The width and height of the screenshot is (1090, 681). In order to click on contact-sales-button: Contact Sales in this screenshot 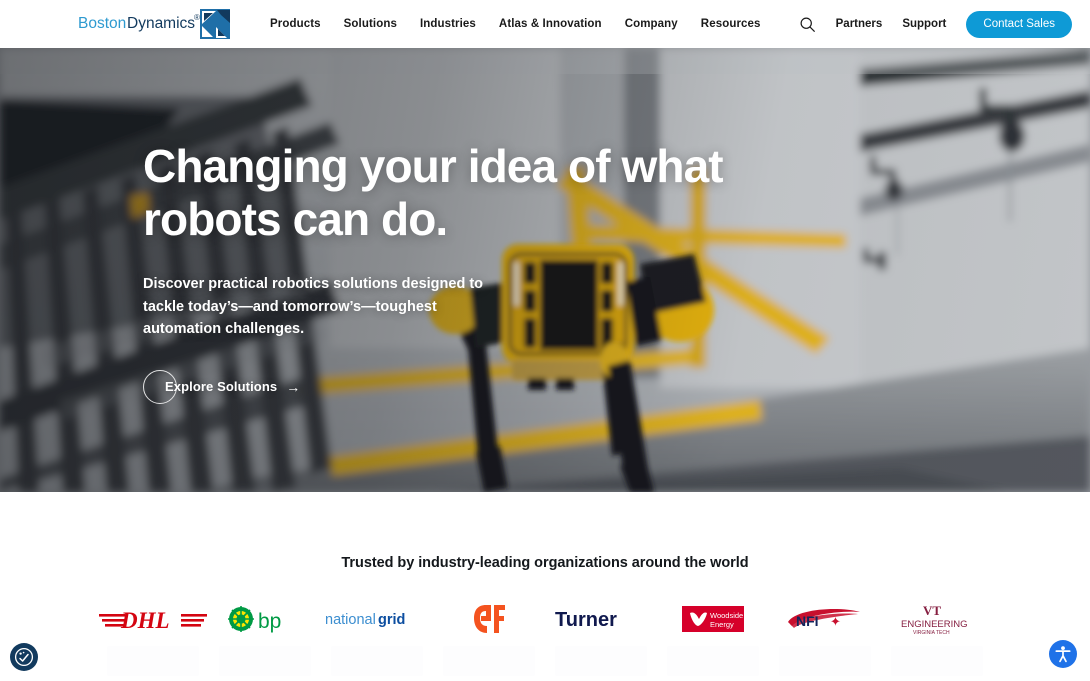, I will do `click(1019, 24)`.